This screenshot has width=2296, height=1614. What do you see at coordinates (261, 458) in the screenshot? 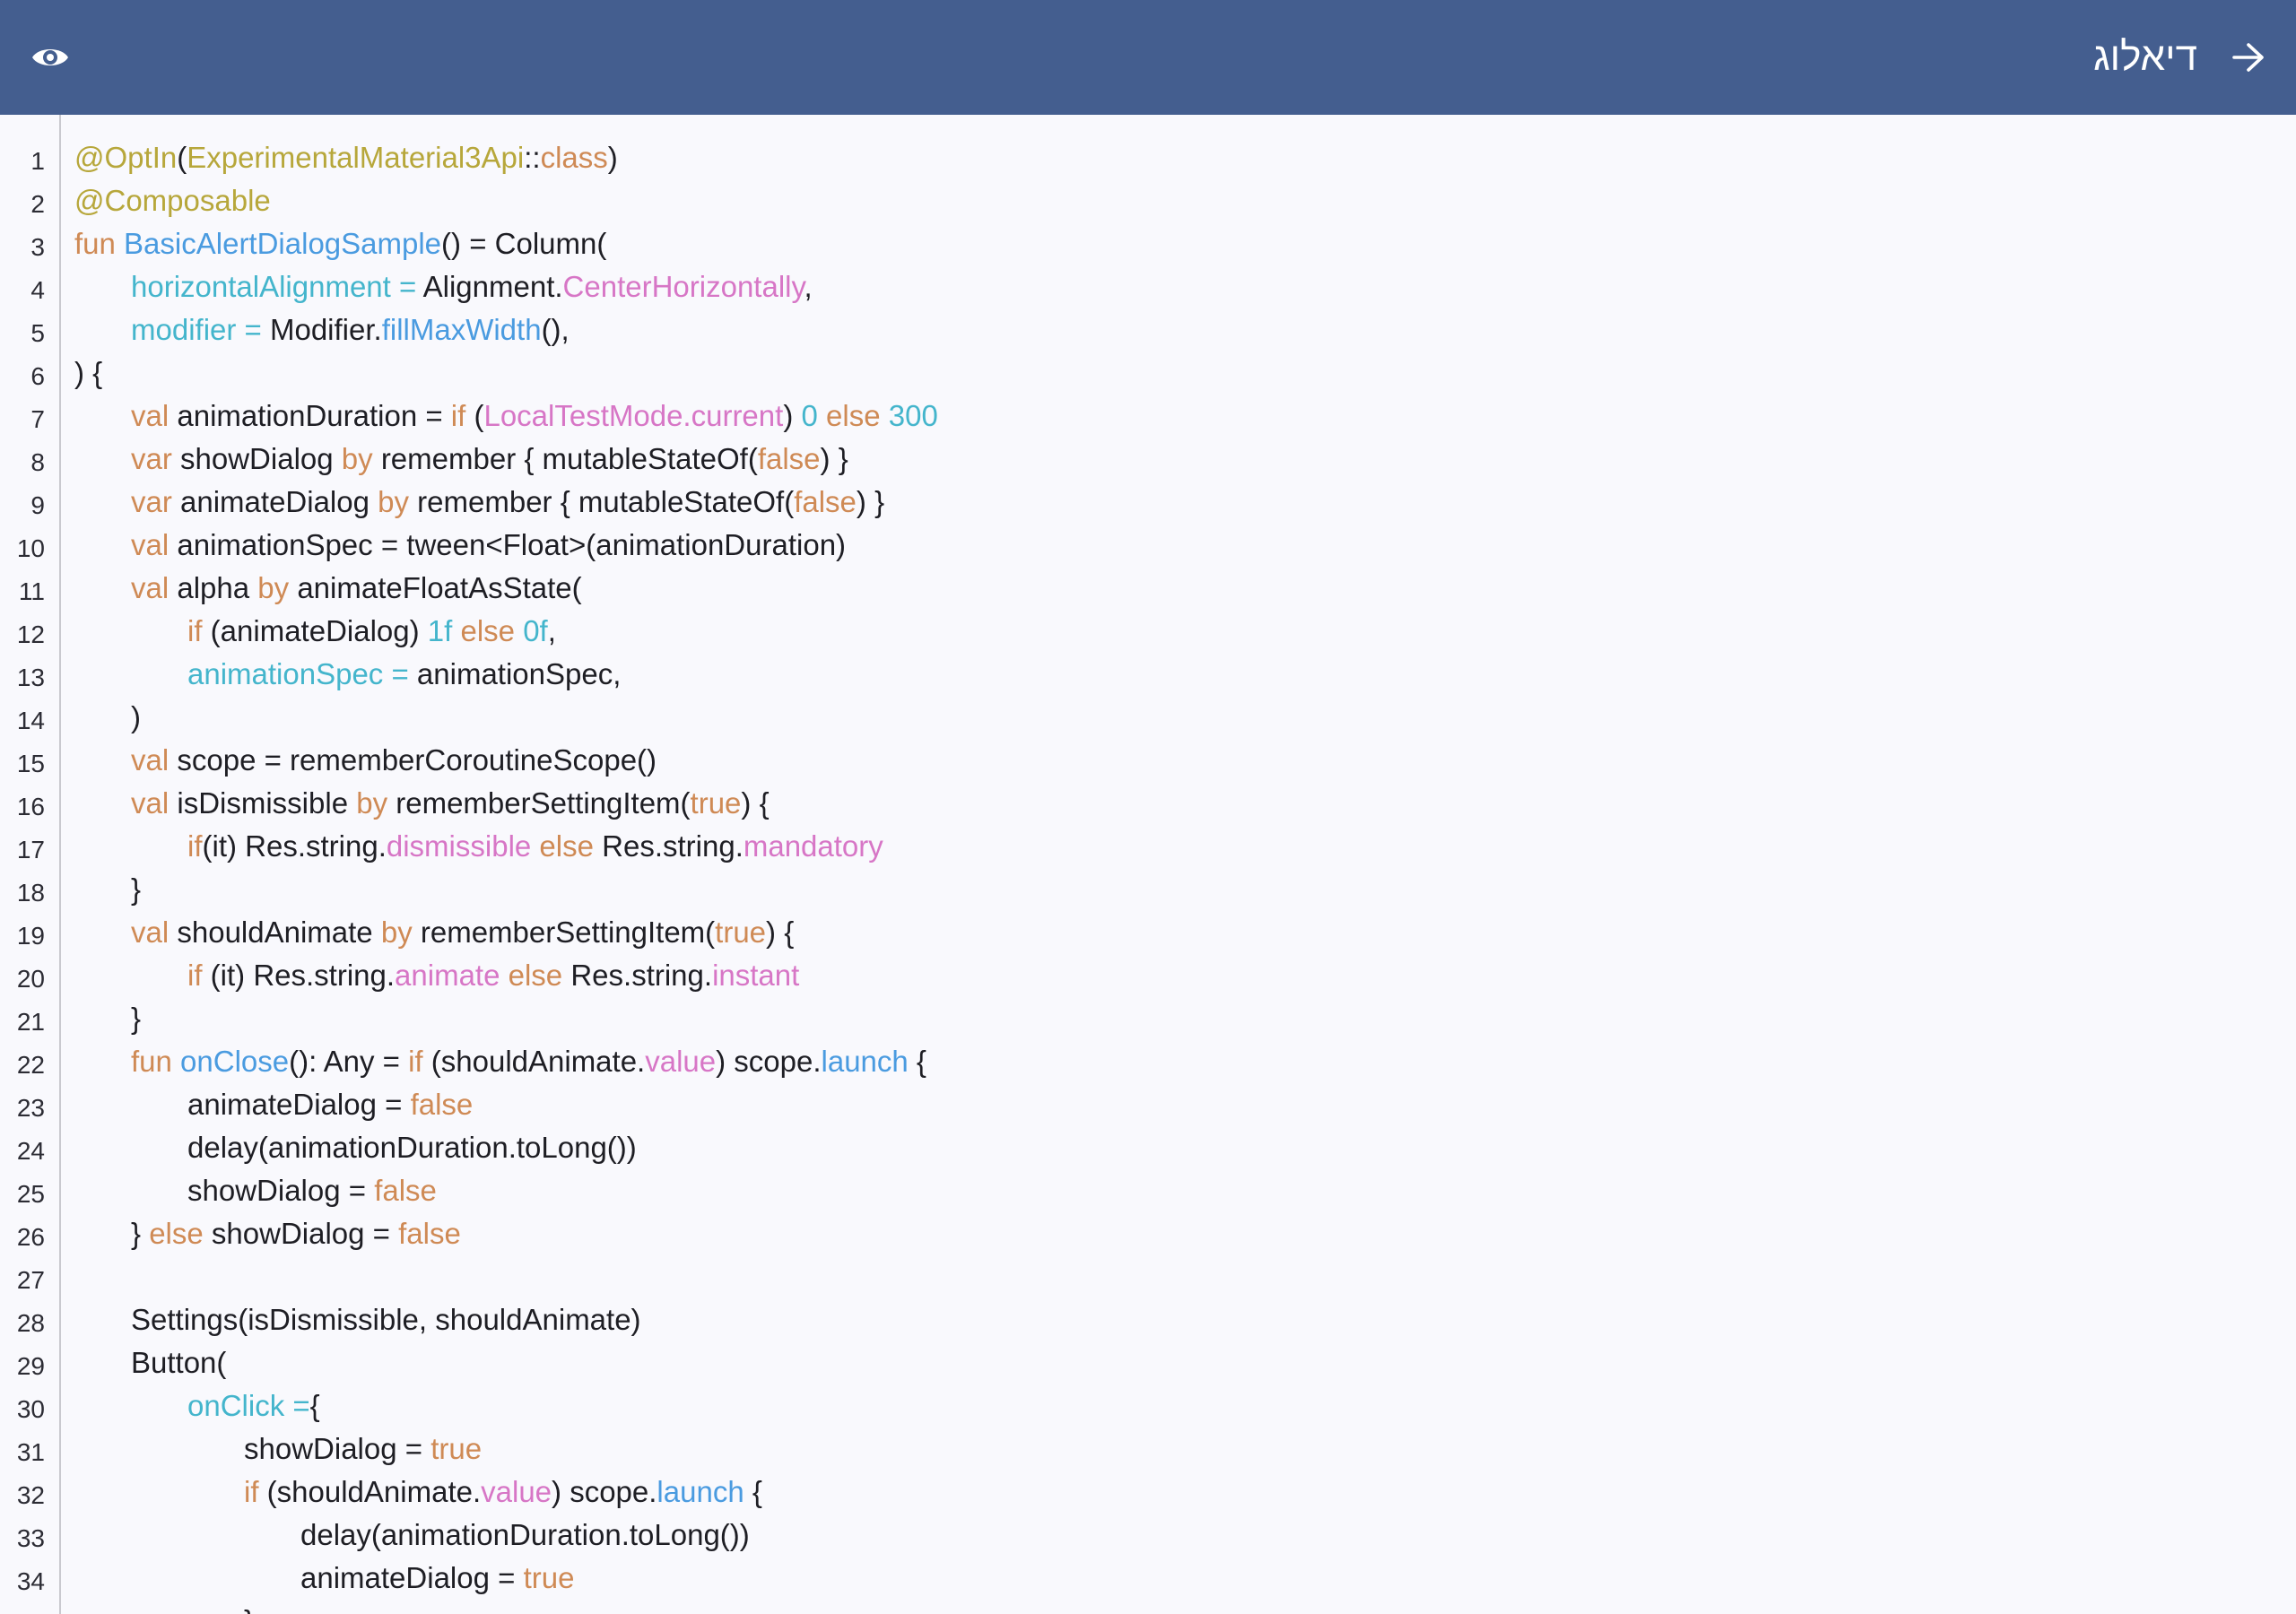
I see `code-token: showDialog` at bounding box center [261, 458].